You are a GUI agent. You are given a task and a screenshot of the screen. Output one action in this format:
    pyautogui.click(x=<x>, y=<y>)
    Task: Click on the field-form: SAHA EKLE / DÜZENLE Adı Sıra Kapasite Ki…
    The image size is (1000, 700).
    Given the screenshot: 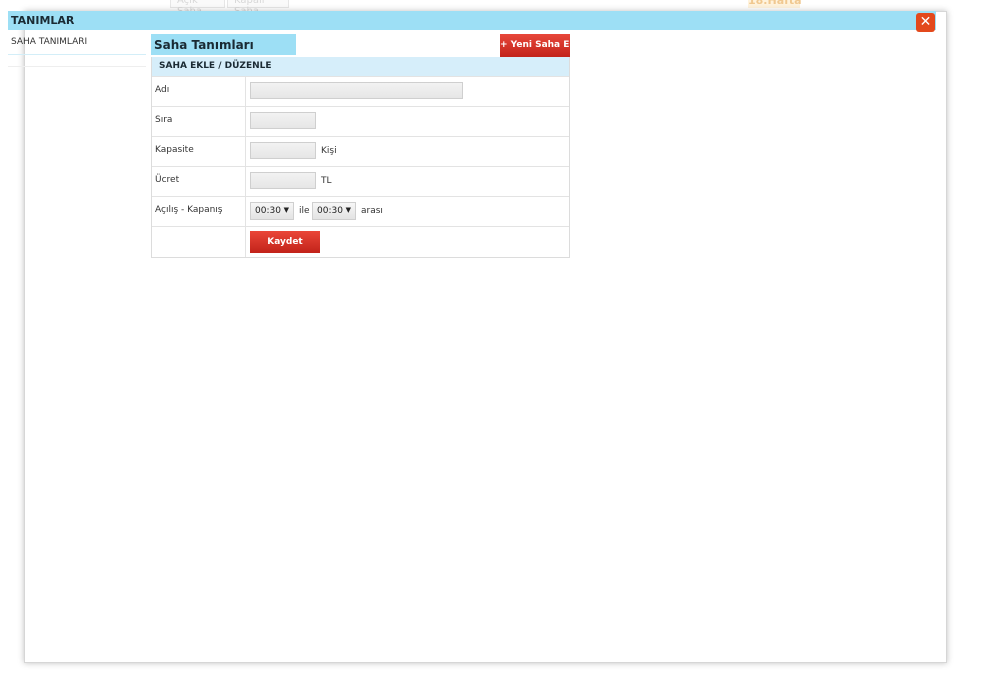 What is the action you would take?
    pyautogui.click(x=360, y=157)
    